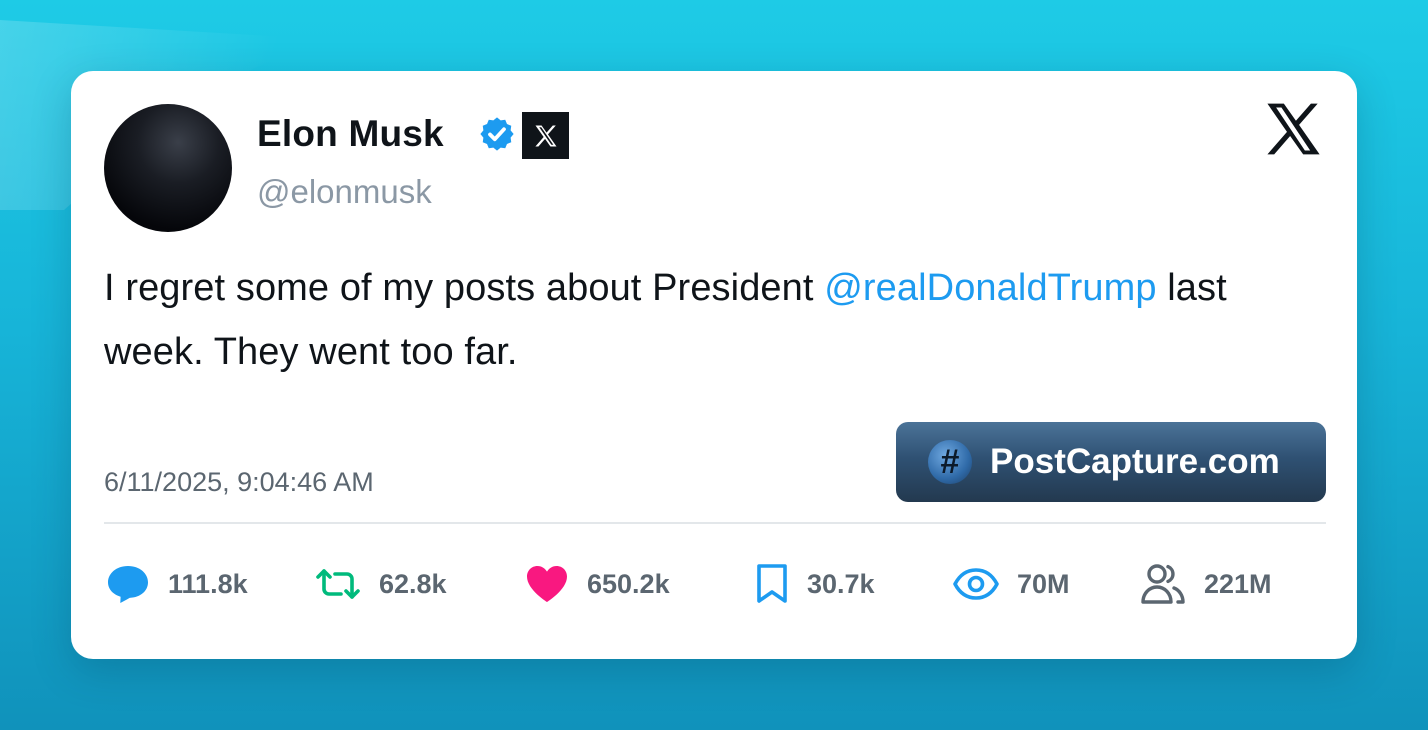 This screenshot has height=730, width=1428. Describe the element at coordinates (1135, 461) in the screenshot. I see `watermark-label: PostCapture.com` at that location.